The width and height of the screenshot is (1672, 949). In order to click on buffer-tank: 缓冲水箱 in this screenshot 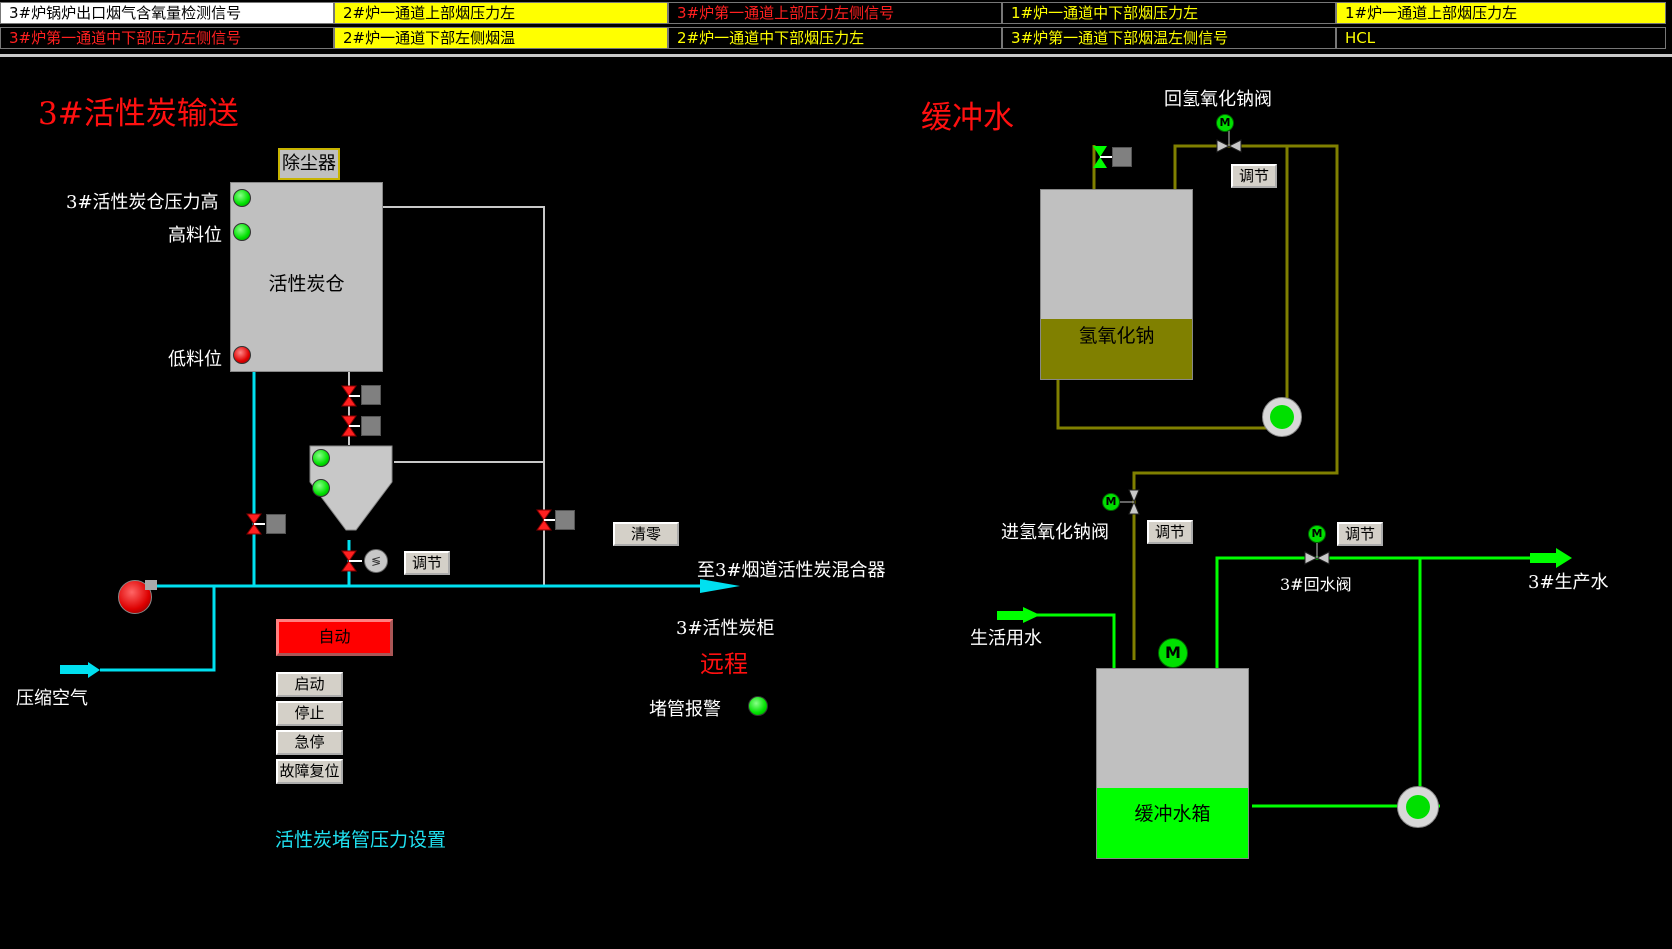, I will do `click(1172, 763)`.